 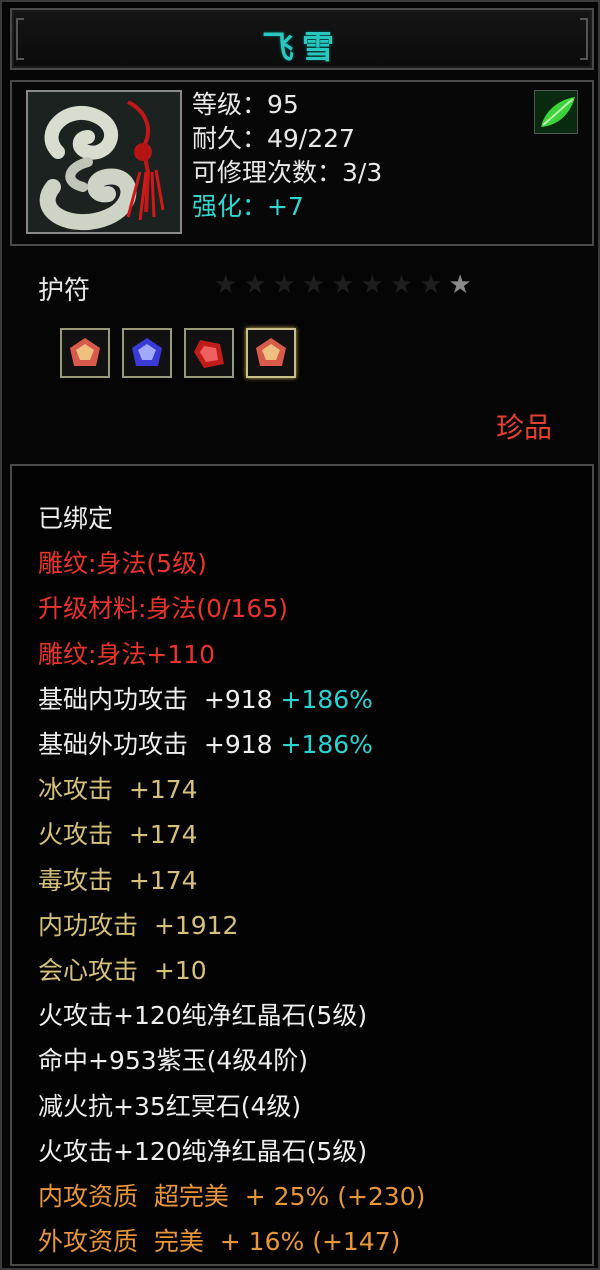 I want to click on item-category: 护符, so click(x=64, y=291).